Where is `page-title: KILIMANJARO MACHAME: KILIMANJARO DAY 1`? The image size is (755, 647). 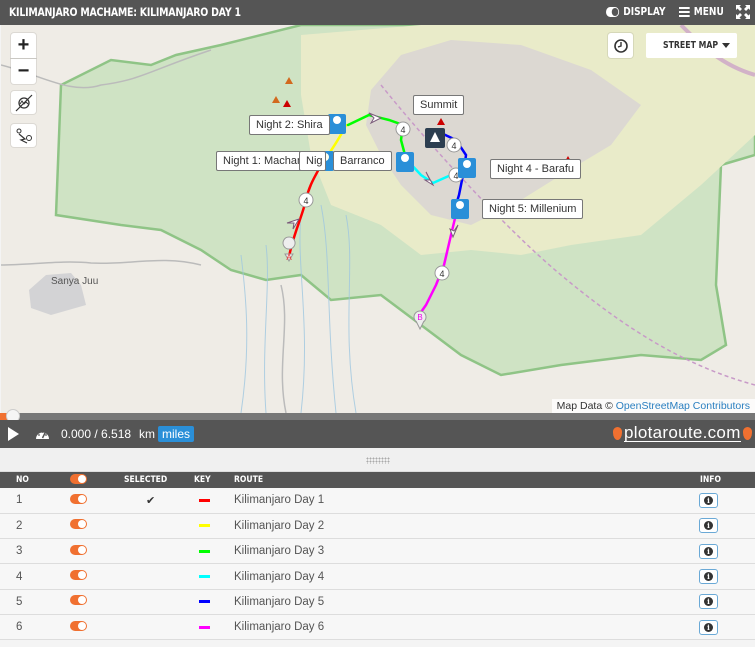
page-title: KILIMANJARO MACHAME: KILIMANJARO DAY 1 is located at coordinates (125, 12).